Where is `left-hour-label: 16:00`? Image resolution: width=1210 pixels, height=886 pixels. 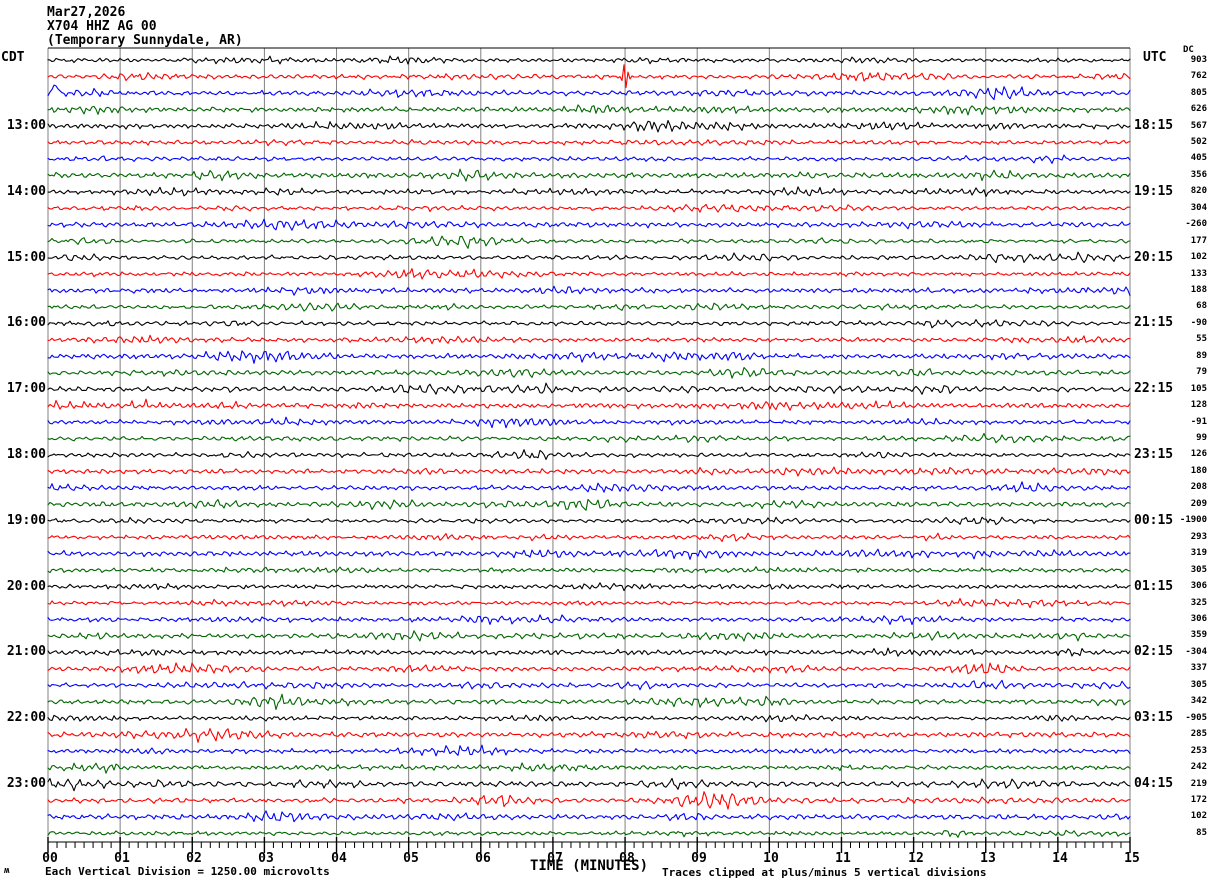 left-hour-label: 16:00 is located at coordinates (26, 322).